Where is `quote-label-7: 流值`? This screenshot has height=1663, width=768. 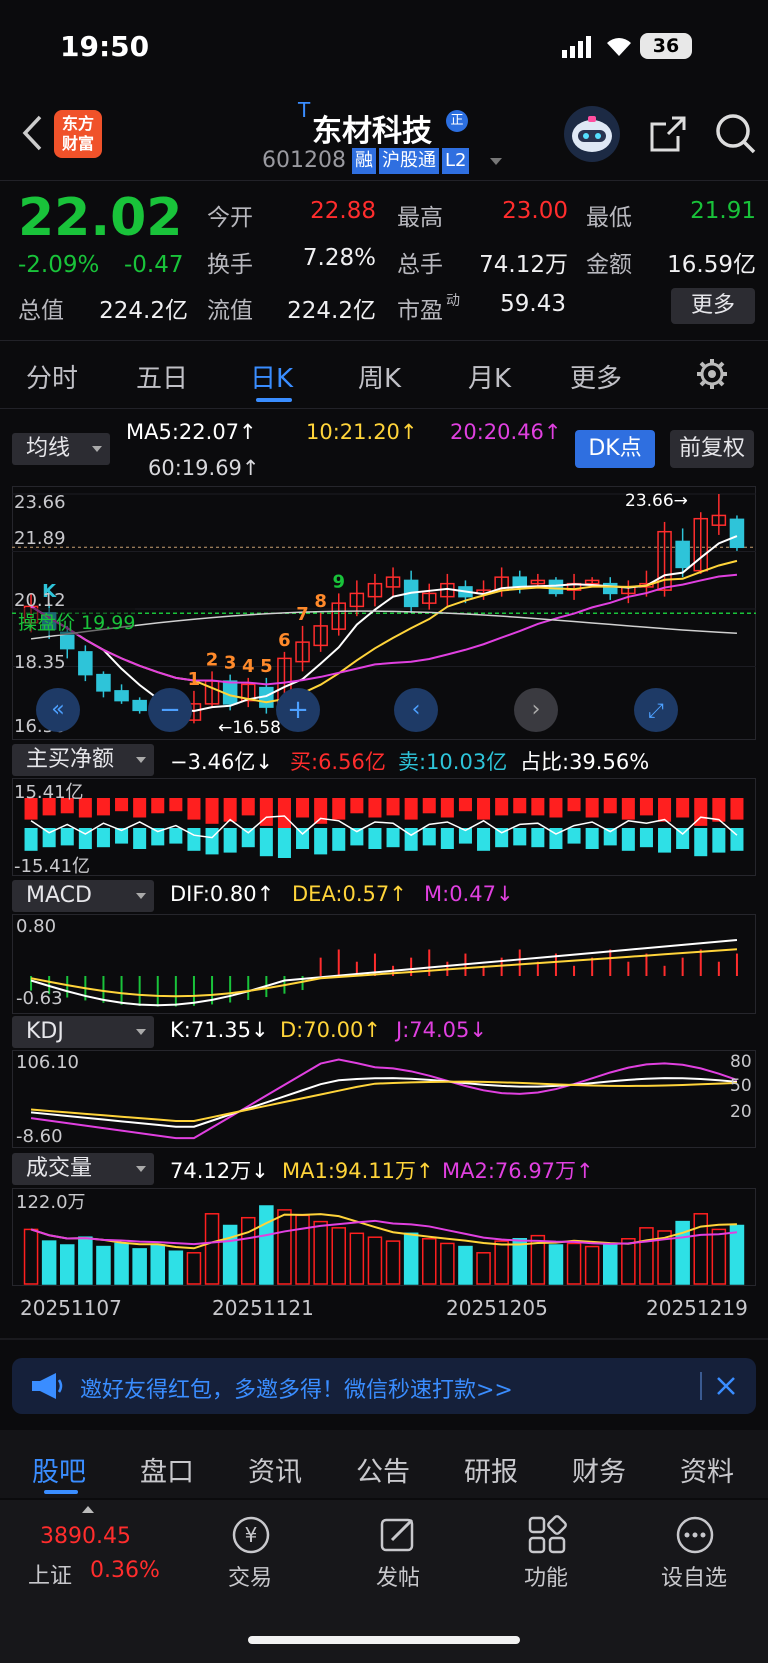 quote-label-7: 流值 is located at coordinates (230, 311).